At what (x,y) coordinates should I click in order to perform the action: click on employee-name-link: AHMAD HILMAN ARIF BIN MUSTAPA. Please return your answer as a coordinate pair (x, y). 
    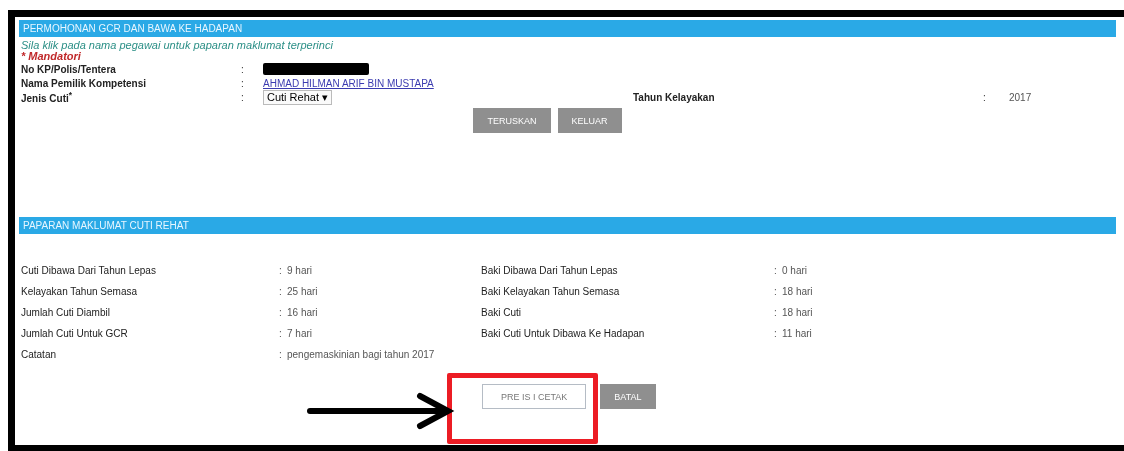
    Looking at the image, I should click on (448, 83).